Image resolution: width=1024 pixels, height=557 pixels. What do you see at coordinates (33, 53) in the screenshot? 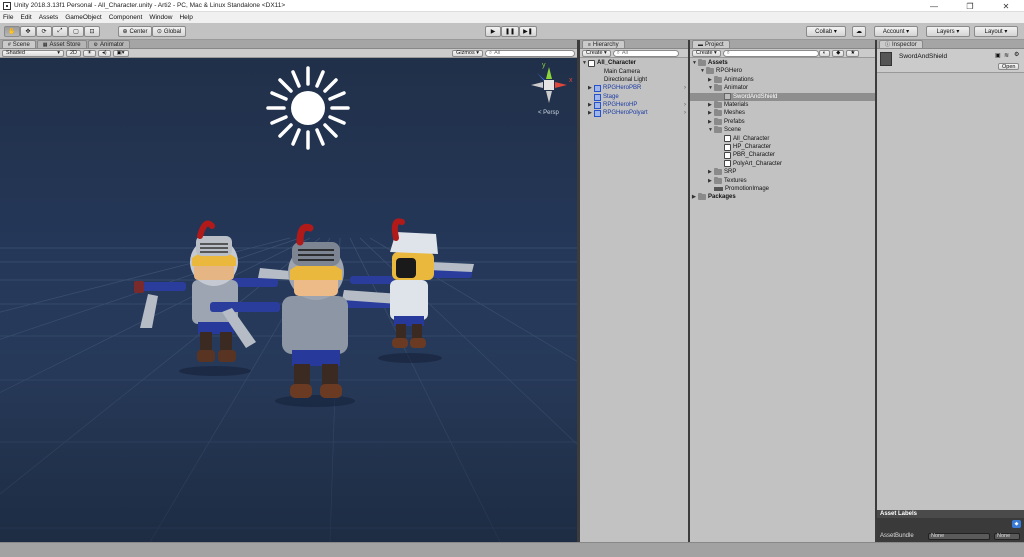
I see `shading-mode-dropdown: Shaded ▾` at bounding box center [33, 53].